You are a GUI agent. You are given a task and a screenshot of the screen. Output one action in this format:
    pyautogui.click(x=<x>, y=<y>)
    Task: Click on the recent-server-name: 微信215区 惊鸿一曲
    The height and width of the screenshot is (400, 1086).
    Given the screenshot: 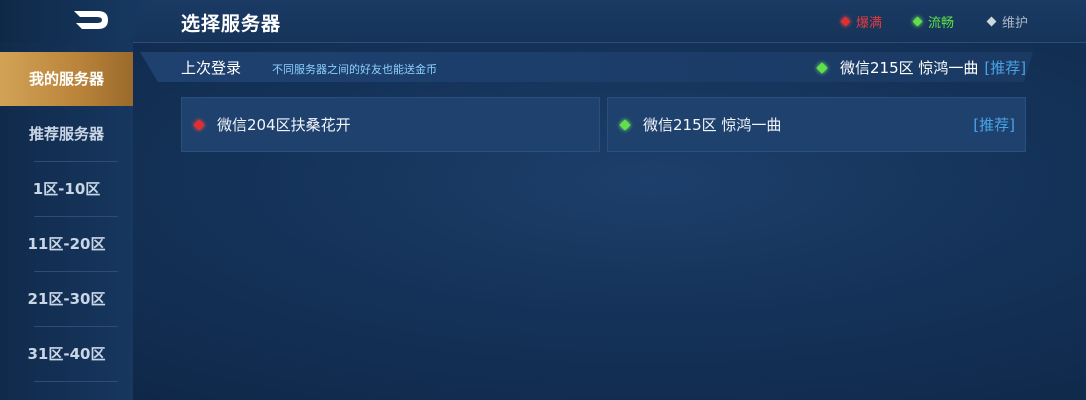 What is the action you would take?
    pyautogui.click(x=909, y=68)
    